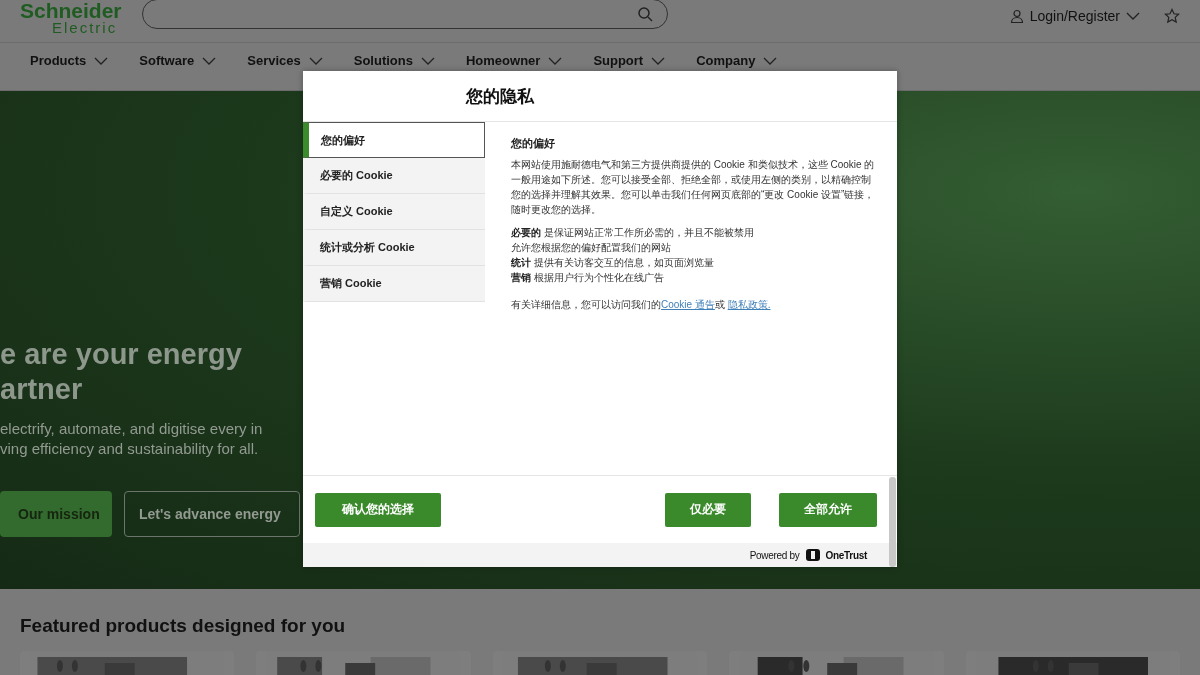 This screenshot has width=1200, height=675. What do you see at coordinates (633, 233) in the screenshot?
I see `category-description: 必要的 是保证网站正常工作所必需的，并且不能被禁用` at bounding box center [633, 233].